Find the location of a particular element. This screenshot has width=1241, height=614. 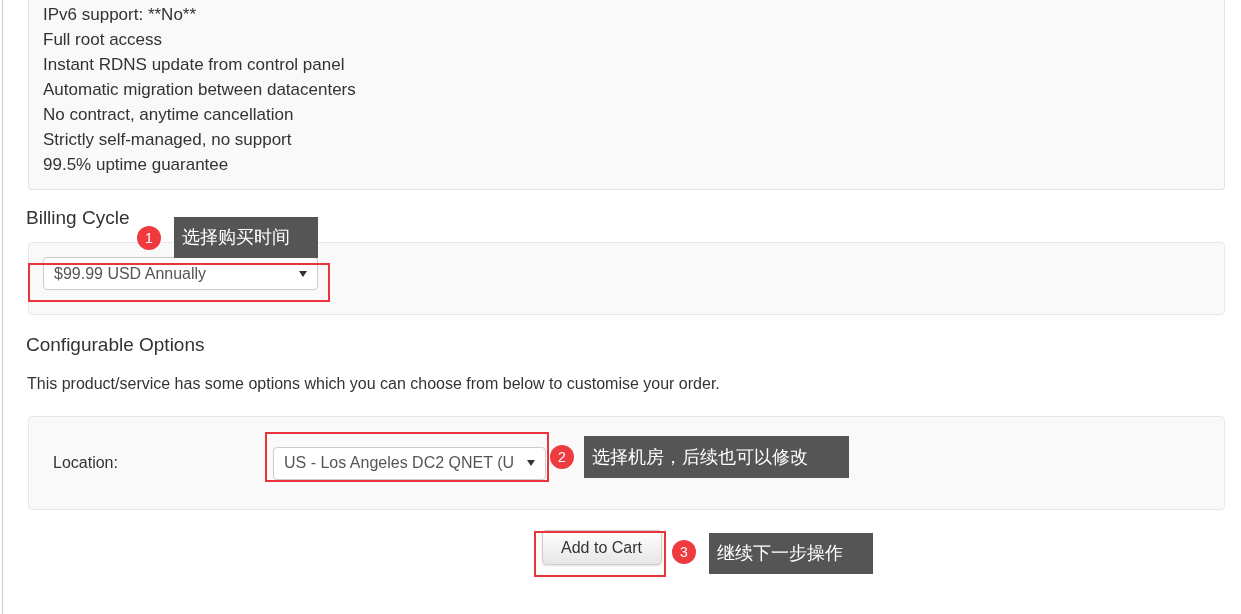

step-number: 3 is located at coordinates (684, 552).